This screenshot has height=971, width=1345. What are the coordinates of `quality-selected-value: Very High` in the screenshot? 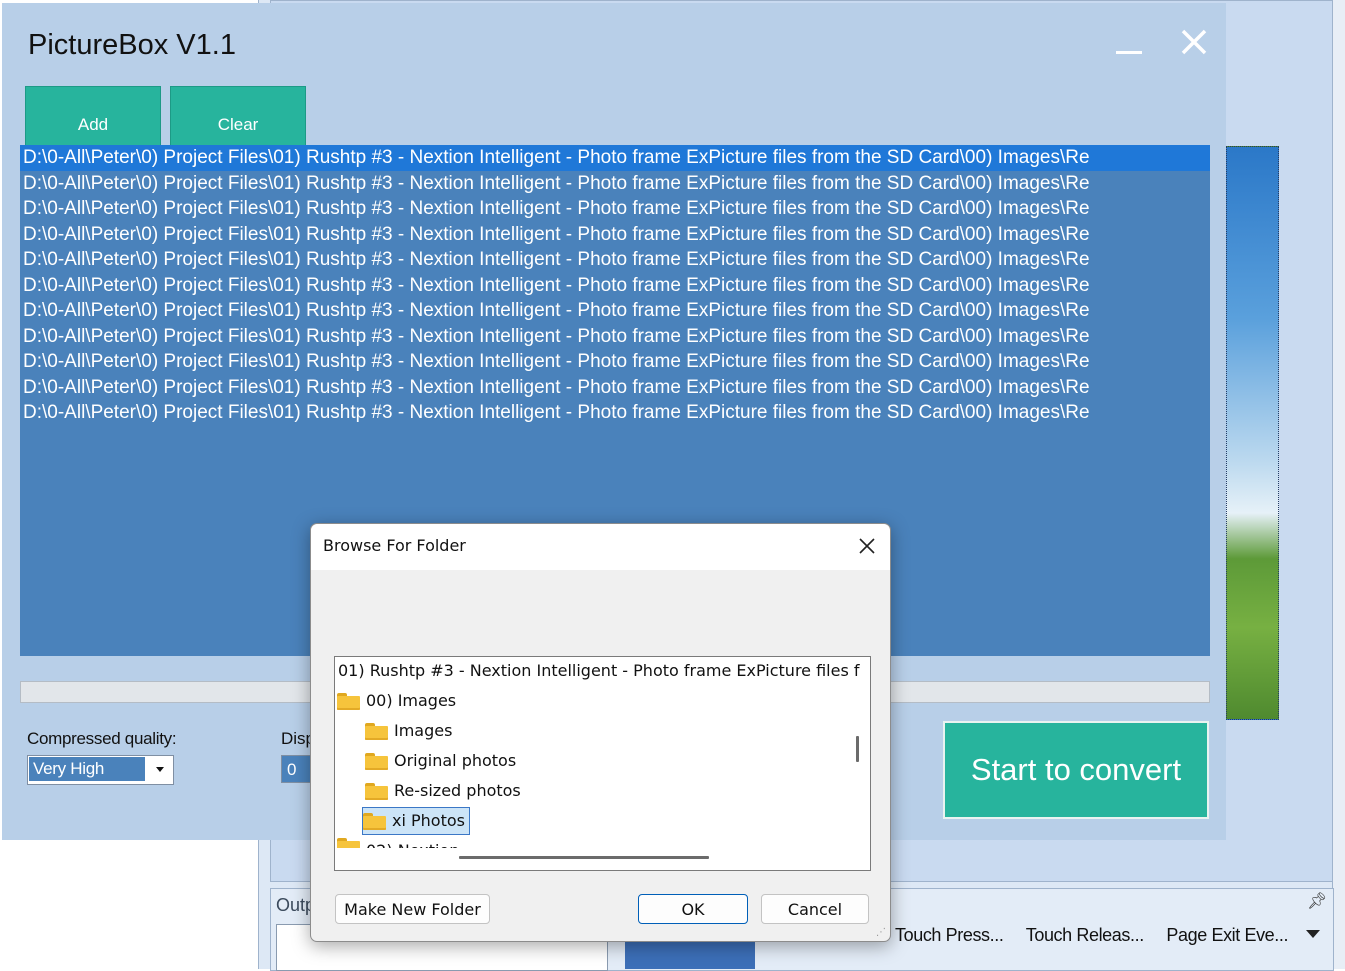 It's located at (87, 769).